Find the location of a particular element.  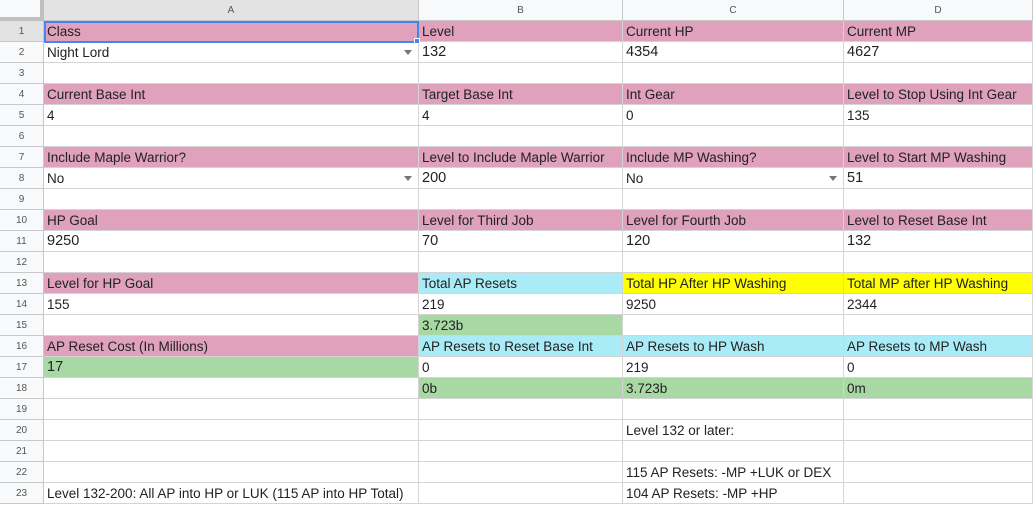

row-header-9: 9 is located at coordinates (22, 199).